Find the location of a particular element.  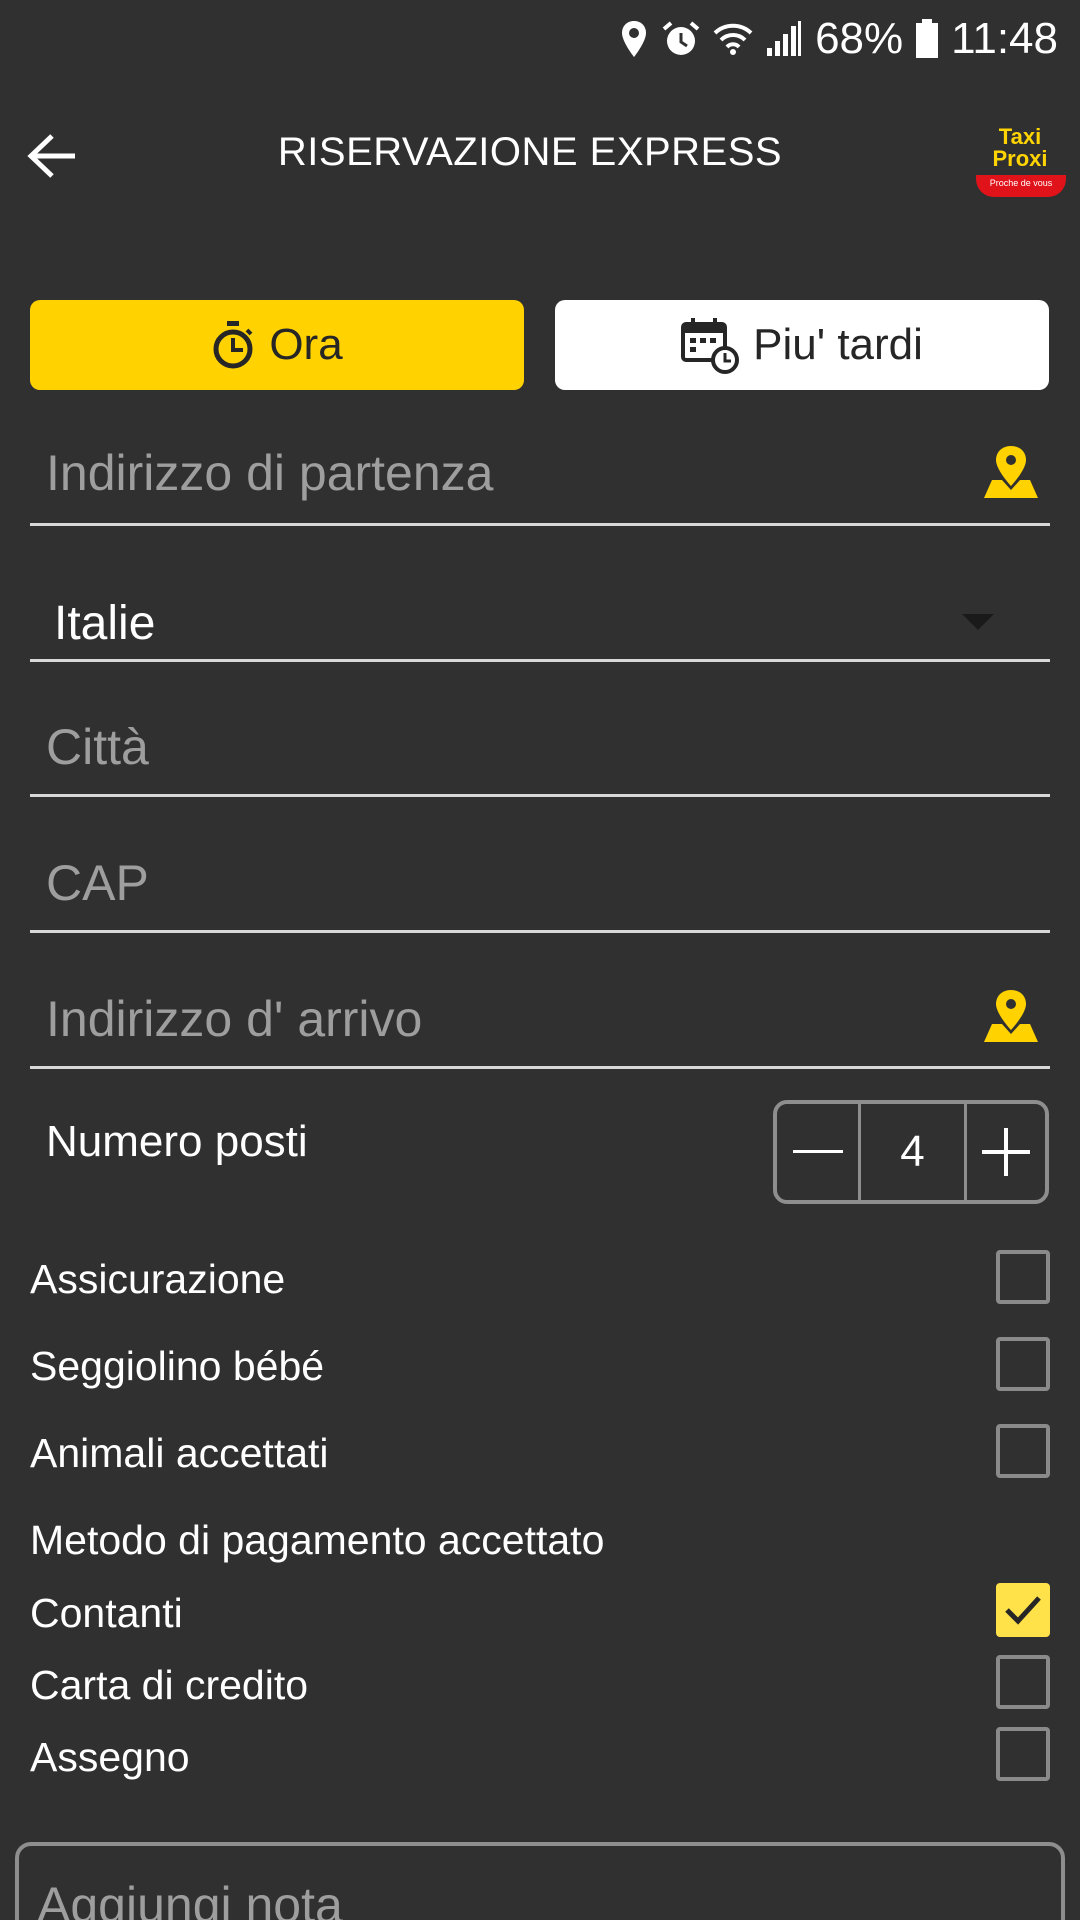

clock-time: 11:48 is located at coordinates (1004, 38).